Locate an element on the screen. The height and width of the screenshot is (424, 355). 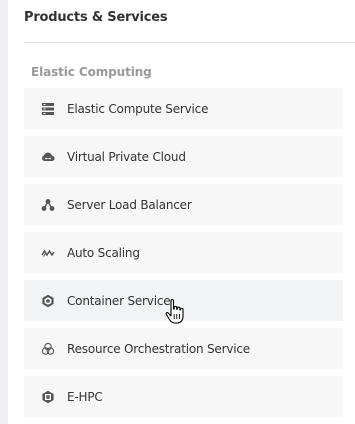
product-label: Elastic Compute Service is located at coordinates (138, 108).